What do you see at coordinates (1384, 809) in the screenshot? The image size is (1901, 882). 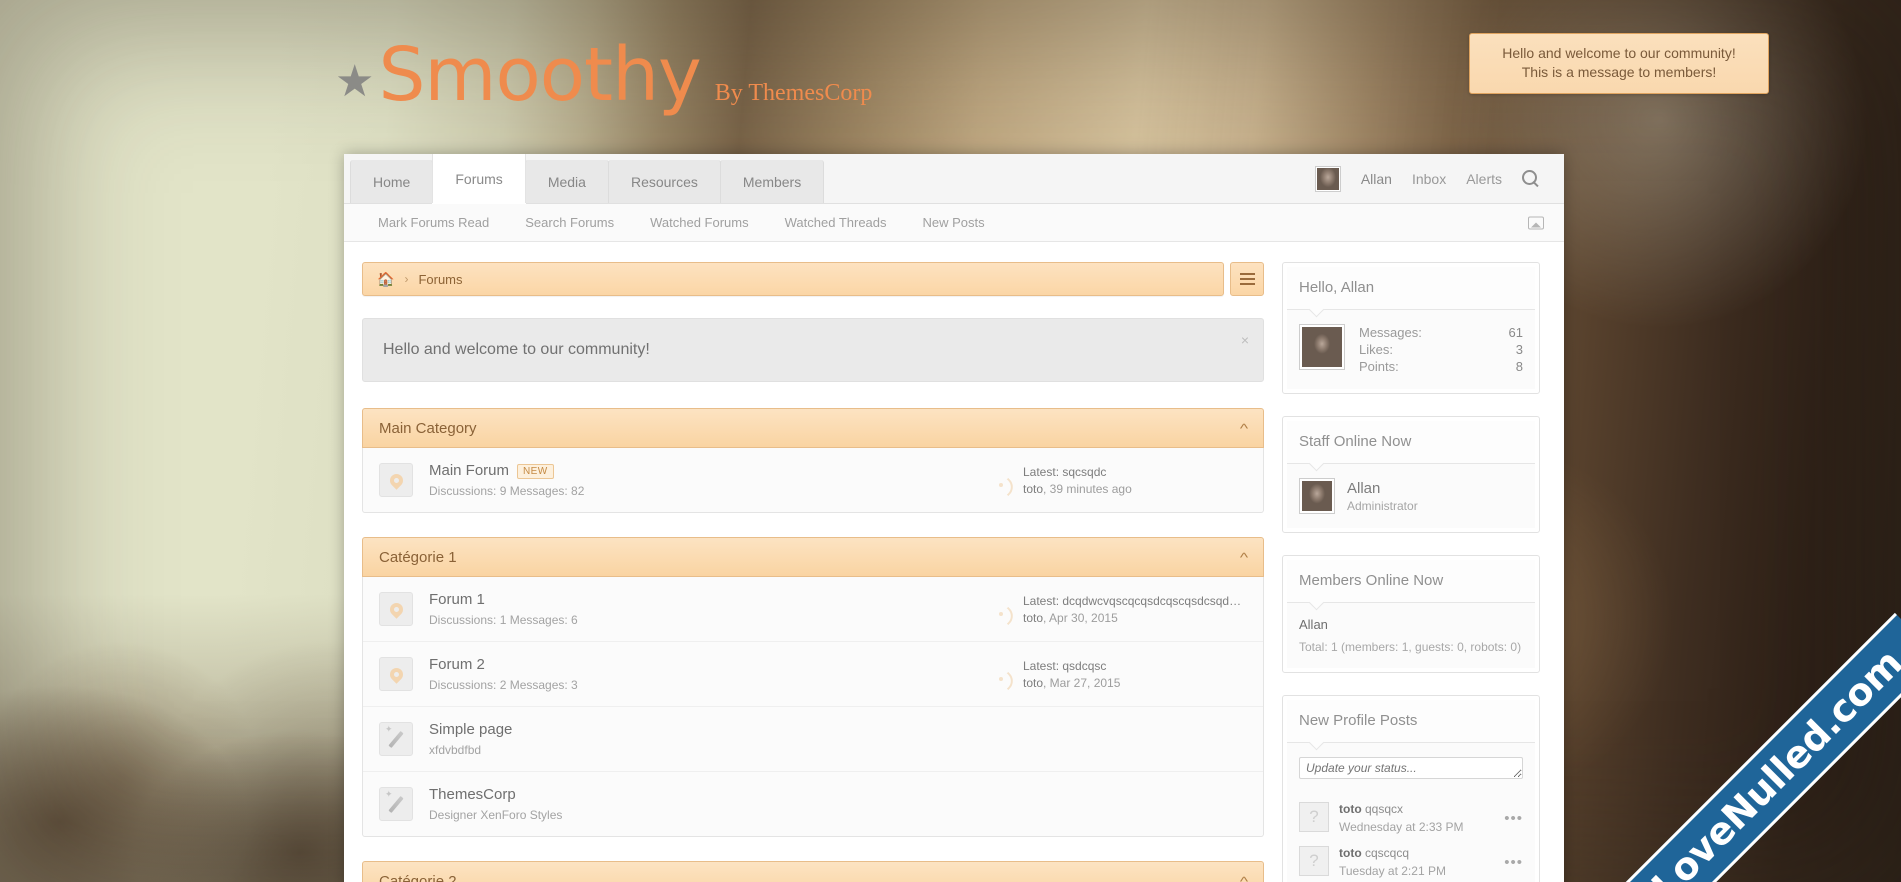 I see `profile-post-message: qqsqcx` at bounding box center [1384, 809].